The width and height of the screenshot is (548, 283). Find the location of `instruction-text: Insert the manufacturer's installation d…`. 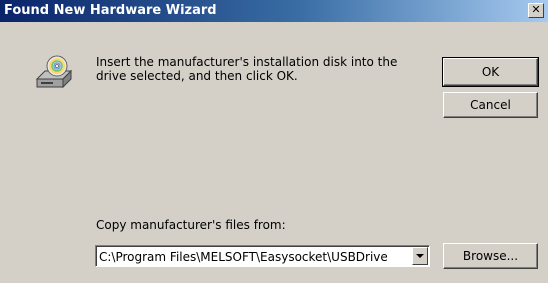

instruction-text: Insert the manufacturer's installation d… is located at coordinates (247, 69).